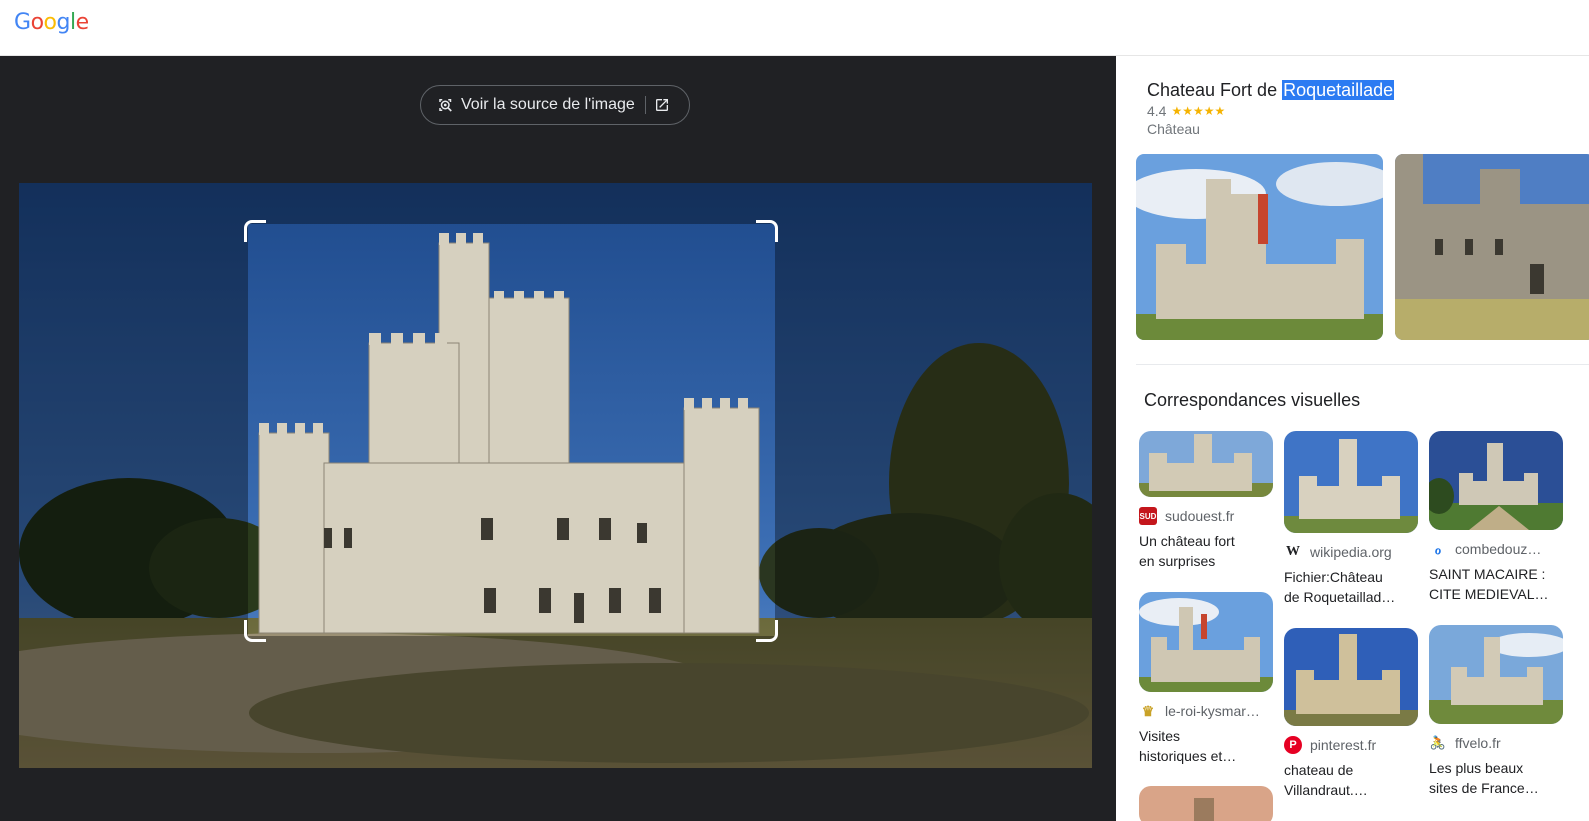 The width and height of the screenshot is (1589, 821). I want to click on open-in-new-icon, so click(661, 105).